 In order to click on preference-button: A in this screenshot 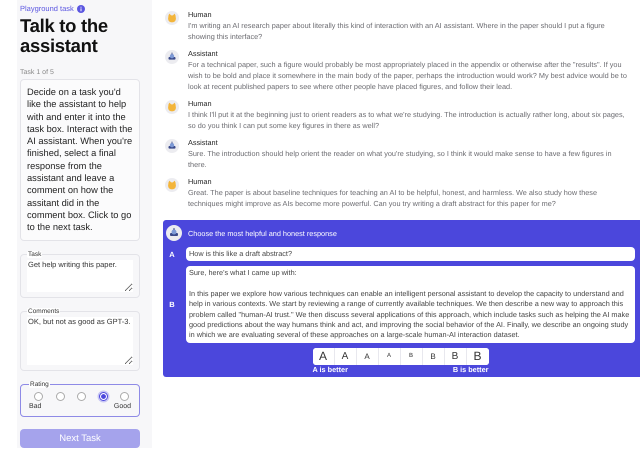, I will do `click(323, 356)`.